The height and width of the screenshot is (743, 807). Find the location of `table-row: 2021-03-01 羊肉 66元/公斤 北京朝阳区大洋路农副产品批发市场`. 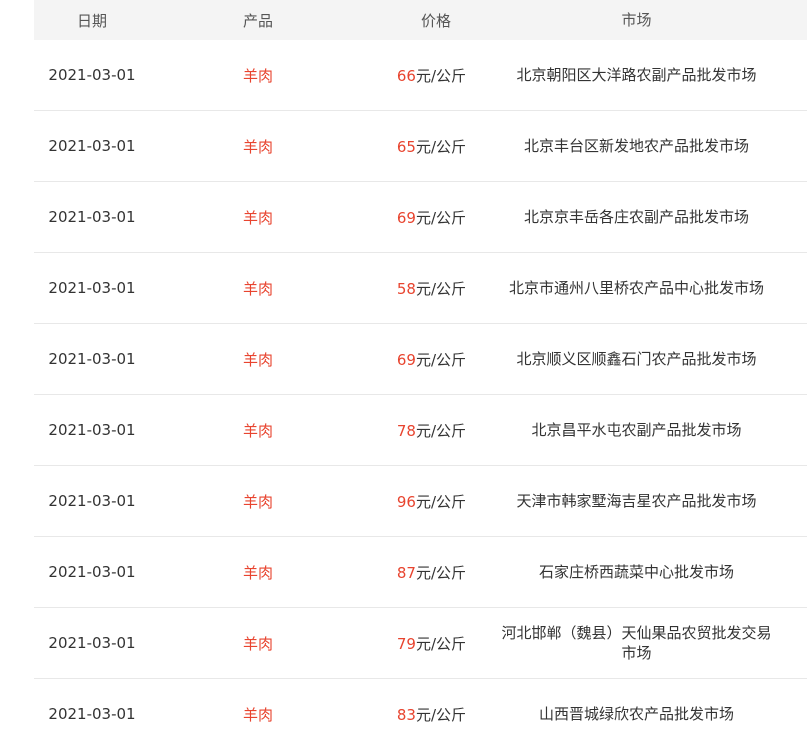

table-row: 2021-03-01 羊肉 66元/公斤 北京朝阳区大洋路农副产品批发市场 is located at coordinates (420, 75).